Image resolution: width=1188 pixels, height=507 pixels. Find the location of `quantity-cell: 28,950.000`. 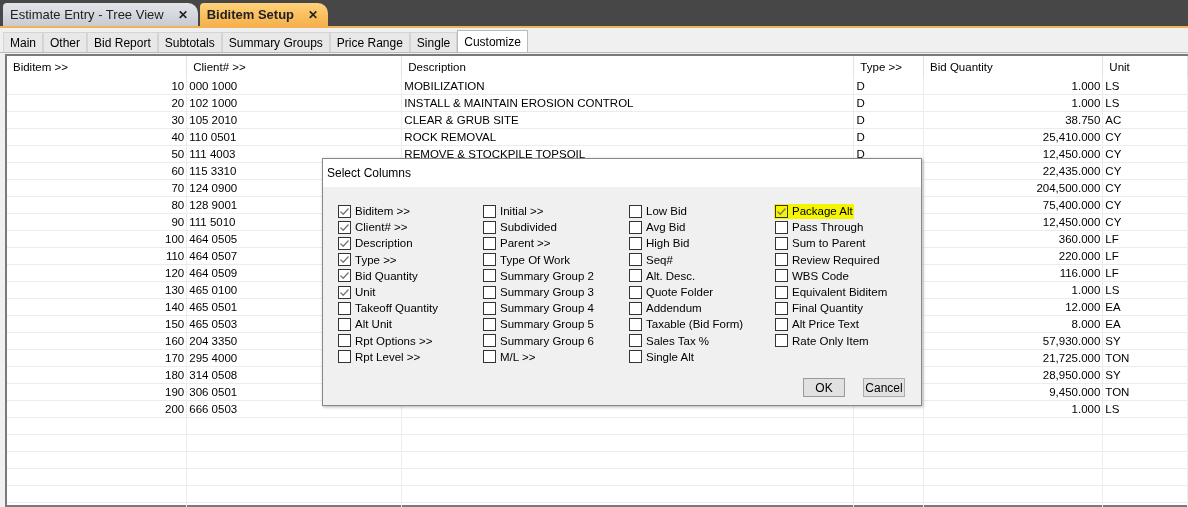

quantity-cell: 28,950.000 is located at coordinates (1071, 375).